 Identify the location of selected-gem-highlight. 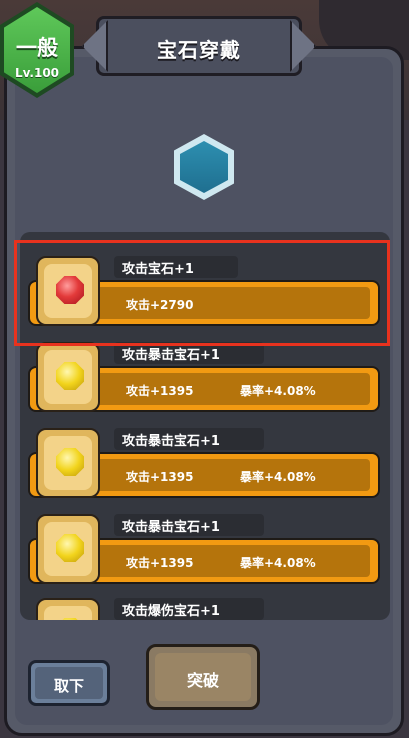
(202, 293).